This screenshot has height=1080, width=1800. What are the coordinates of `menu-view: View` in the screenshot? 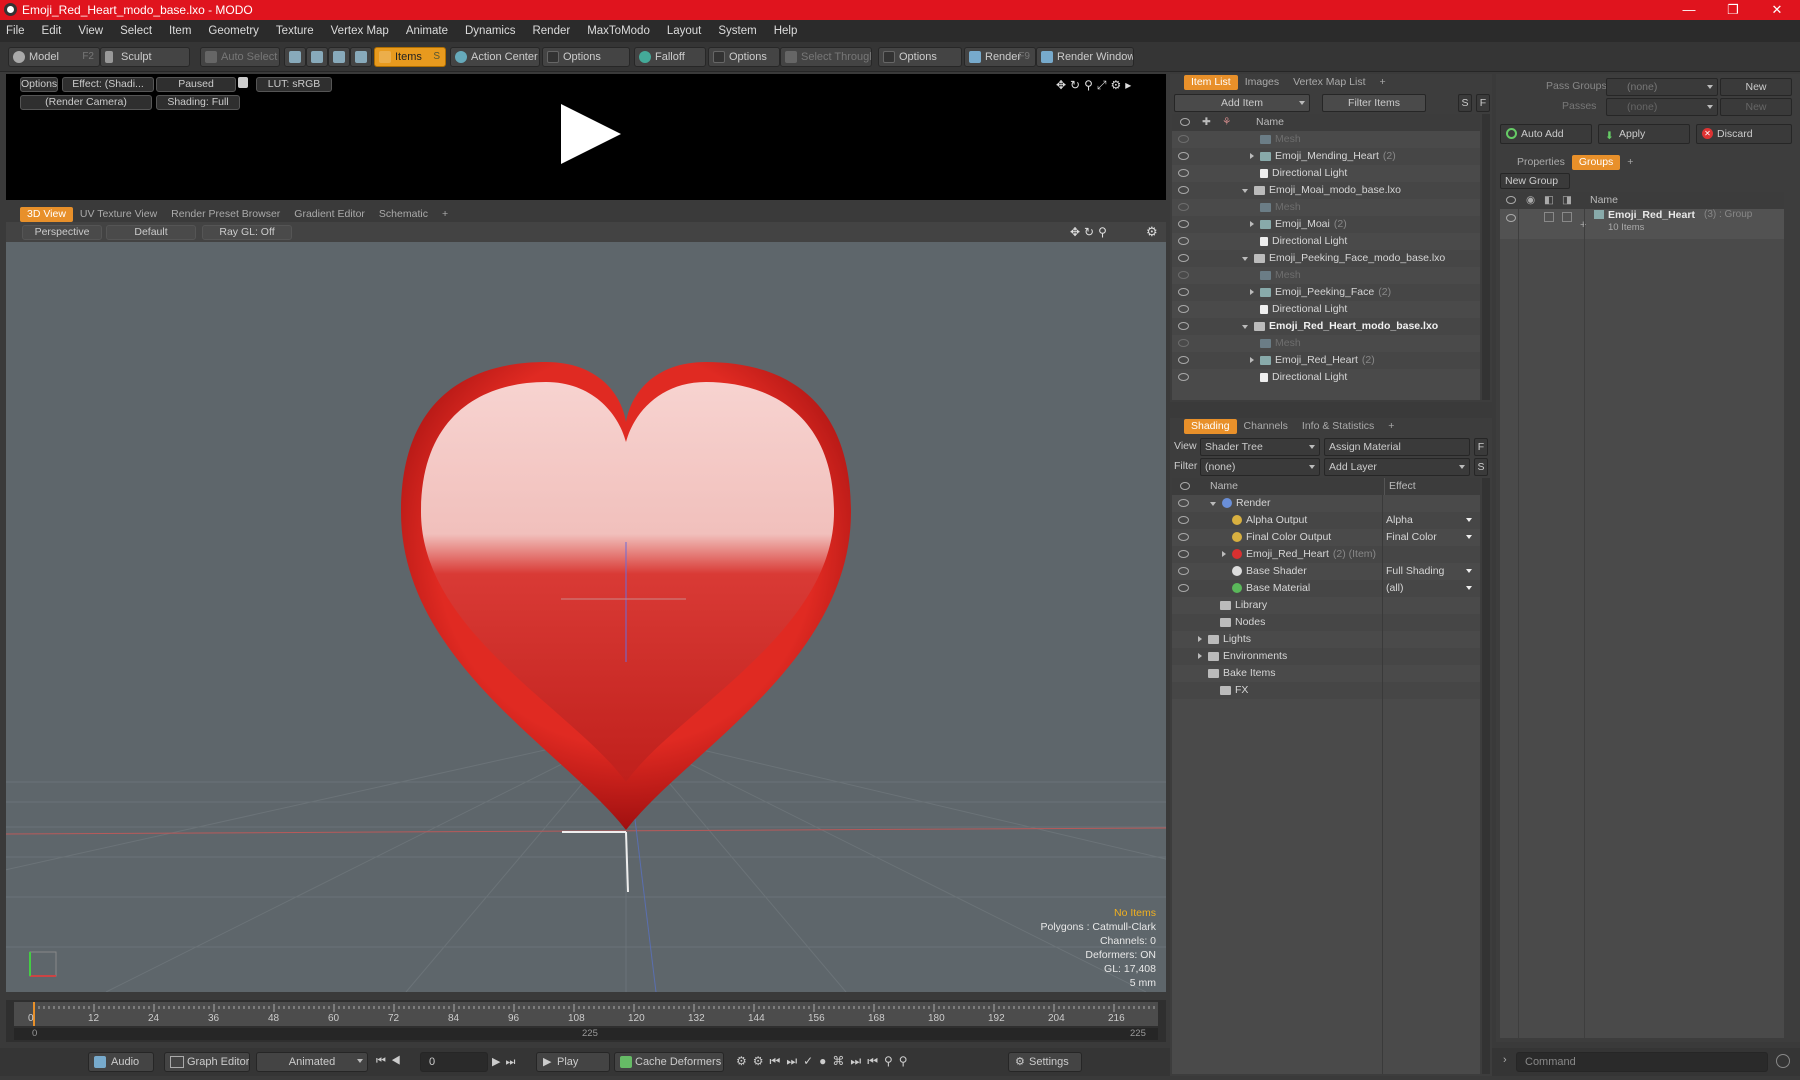 It's located at (90, 31).